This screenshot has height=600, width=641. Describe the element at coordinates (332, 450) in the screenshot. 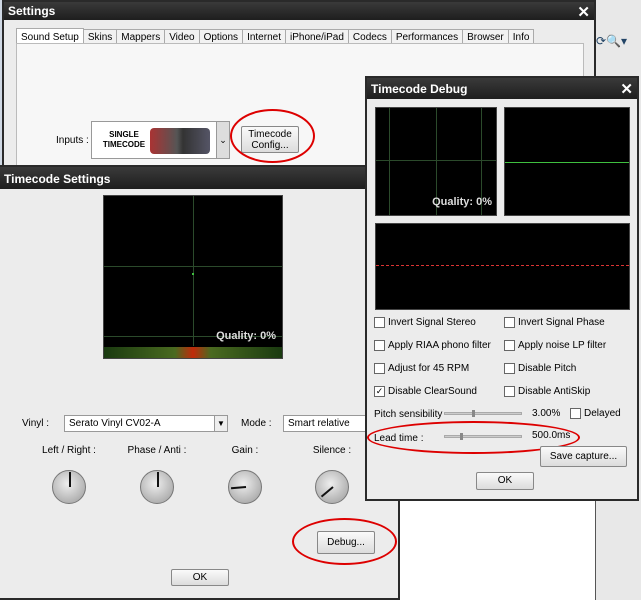

I see `knob-label: Silence :` at that location.